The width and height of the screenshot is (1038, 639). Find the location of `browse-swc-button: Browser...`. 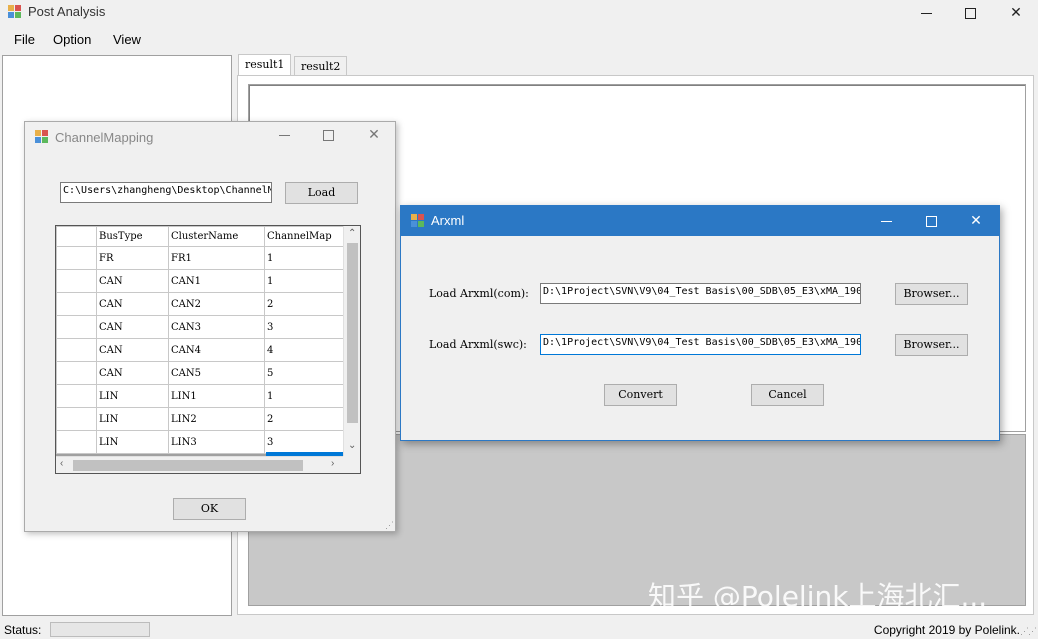

browse-swc-button: Browser... is located at coordinates (931, 345).